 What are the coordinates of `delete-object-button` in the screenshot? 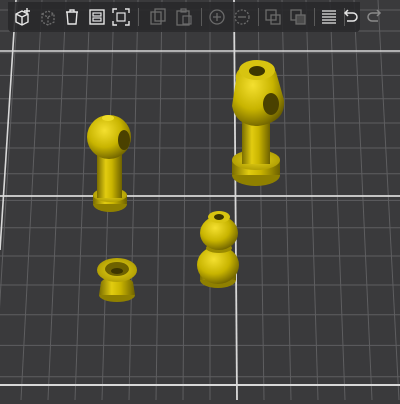 It's located at (48, 17).